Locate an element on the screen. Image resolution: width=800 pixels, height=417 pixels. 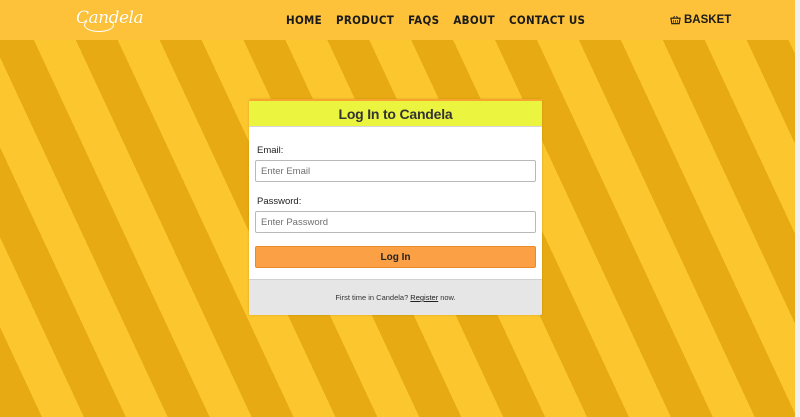
password-group: Password: is located at coordinates (395, 214).